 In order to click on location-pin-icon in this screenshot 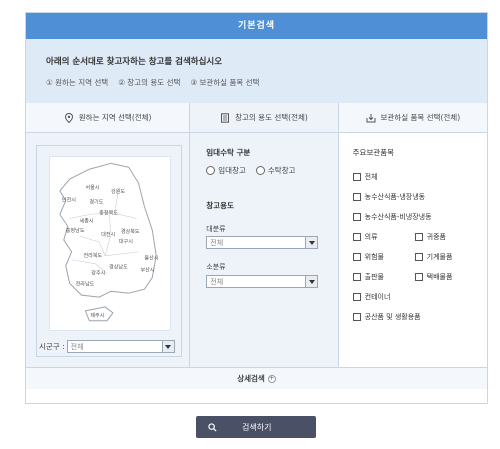, I will do `click(68, 117)`.